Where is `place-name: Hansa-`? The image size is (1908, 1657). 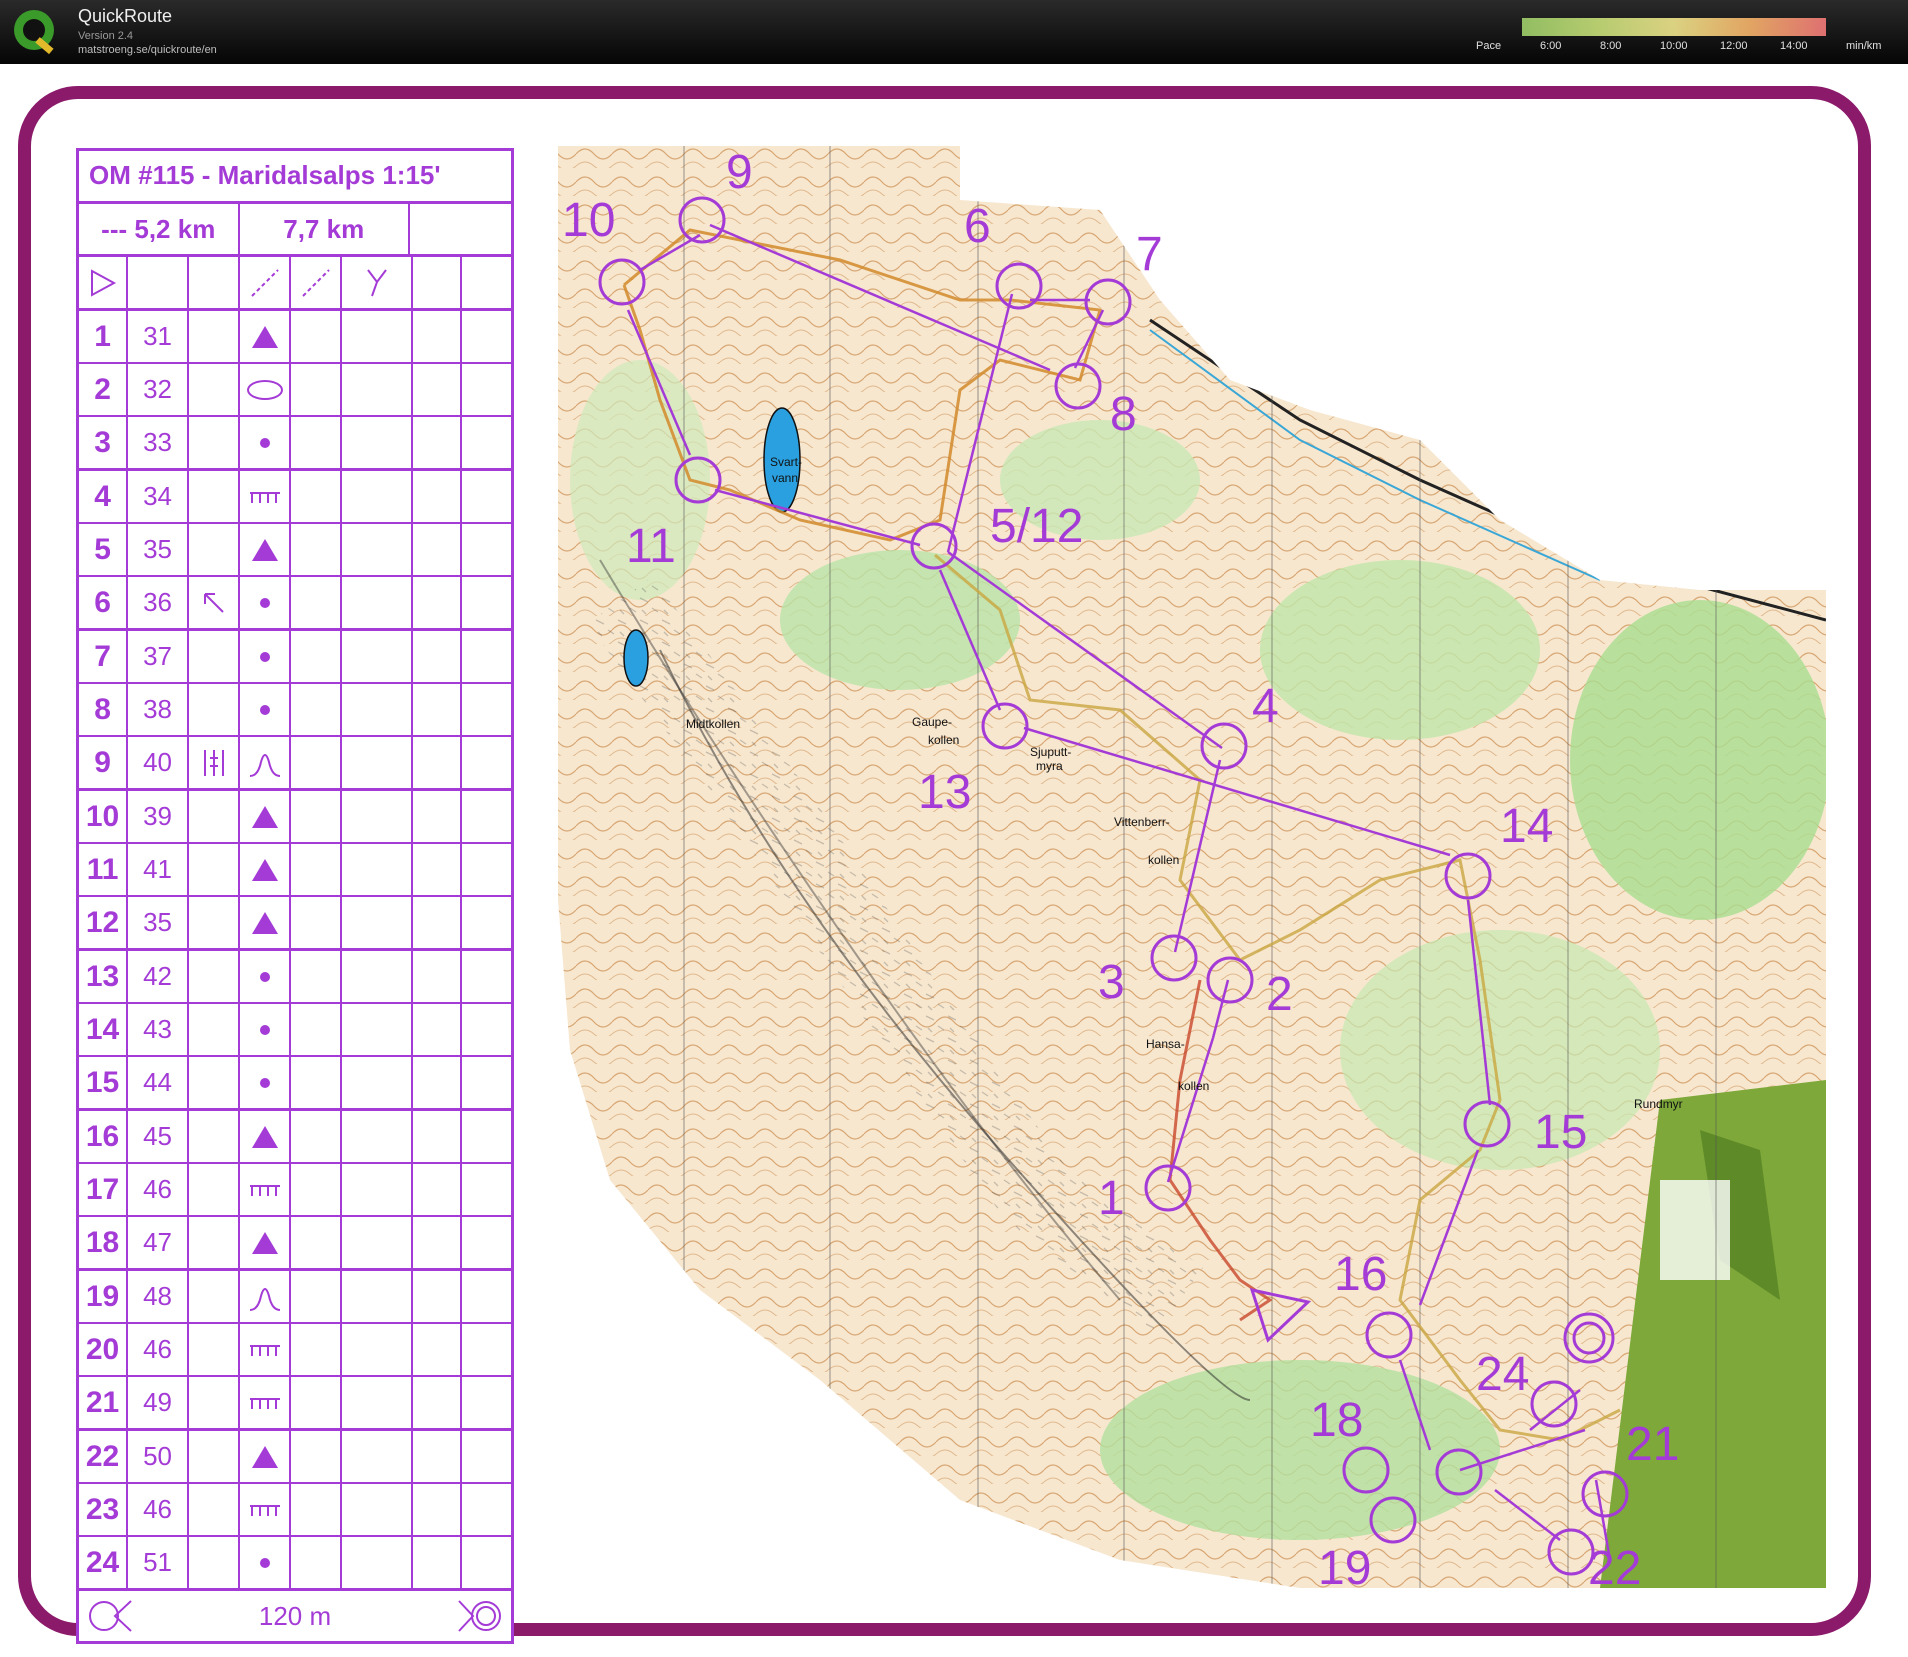
place-name: Hansa- is located at coordinates (1165, 1044).